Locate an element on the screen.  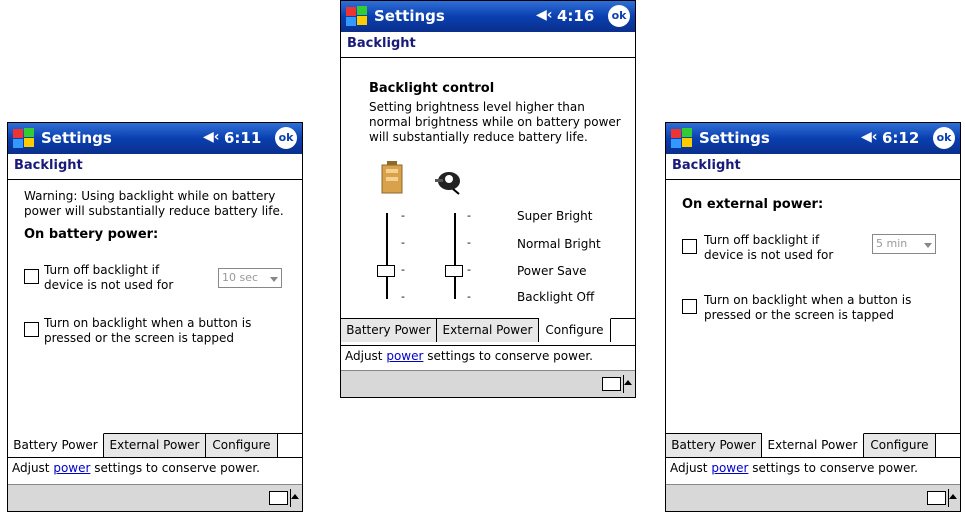
power-plug-icon is located at coordinates (447, 183).